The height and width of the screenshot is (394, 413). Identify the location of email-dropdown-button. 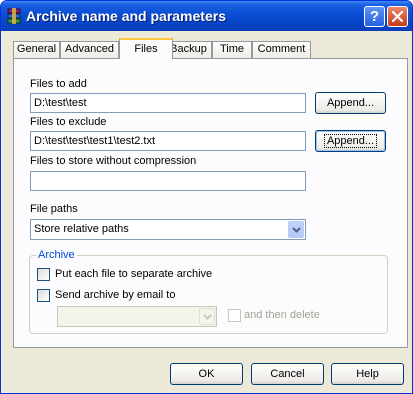
(207, 316).